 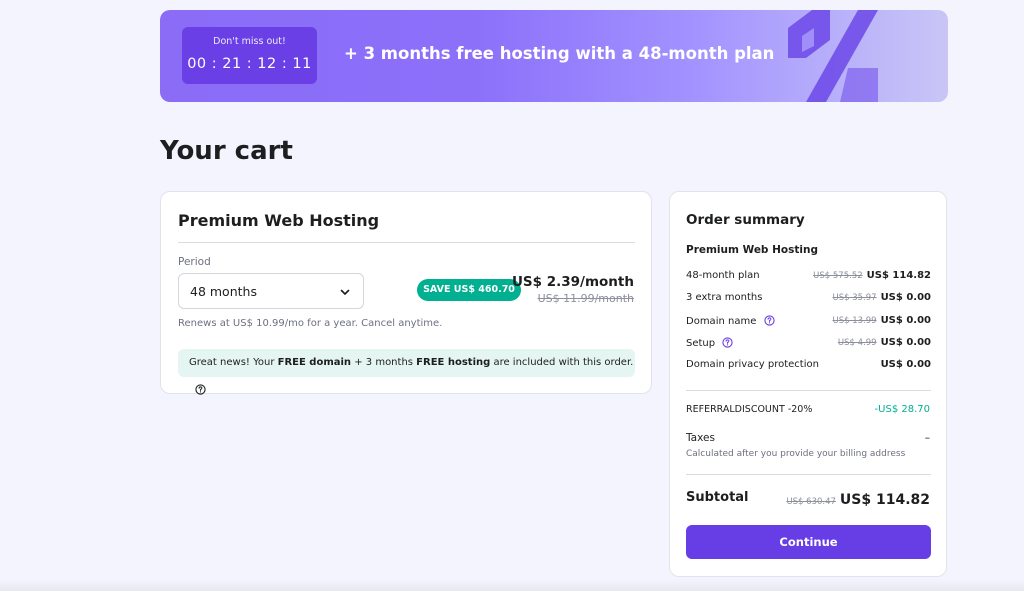 I want to click on subtotal-label: Subtotal, so click(x=717, y=497).